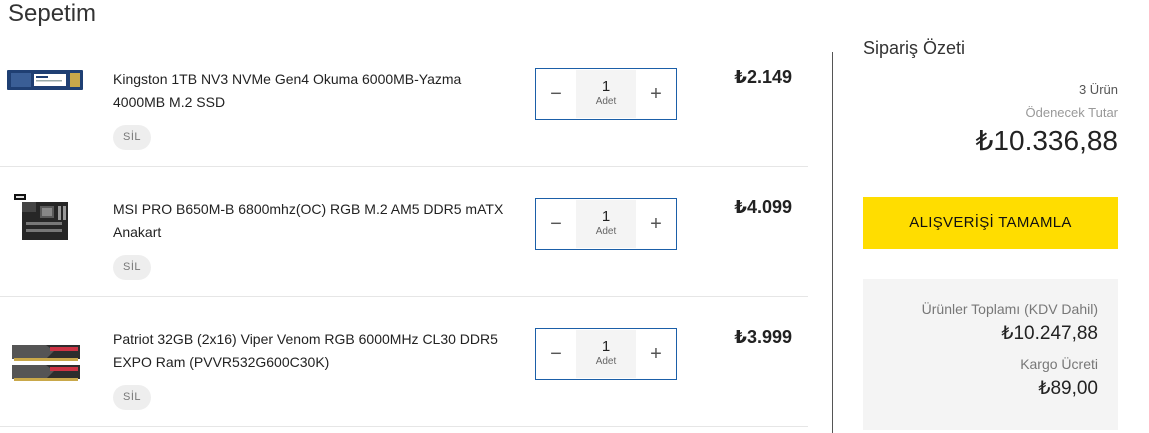  What do you see at coordinates (1072, 112) in the screenshot?
I see `payable-label: Ödenecek Tutar` at bounding box center [1072, 112].